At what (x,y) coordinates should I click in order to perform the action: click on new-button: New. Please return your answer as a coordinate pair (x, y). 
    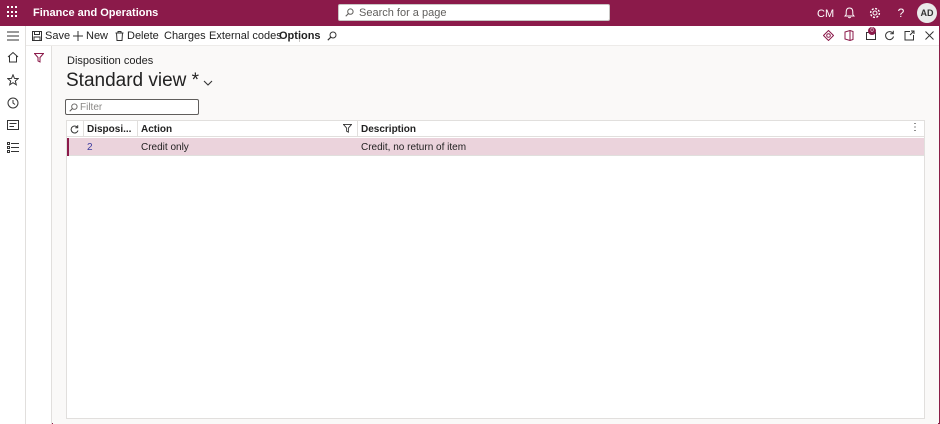
    Looking at the image, I should click on (90, 36).